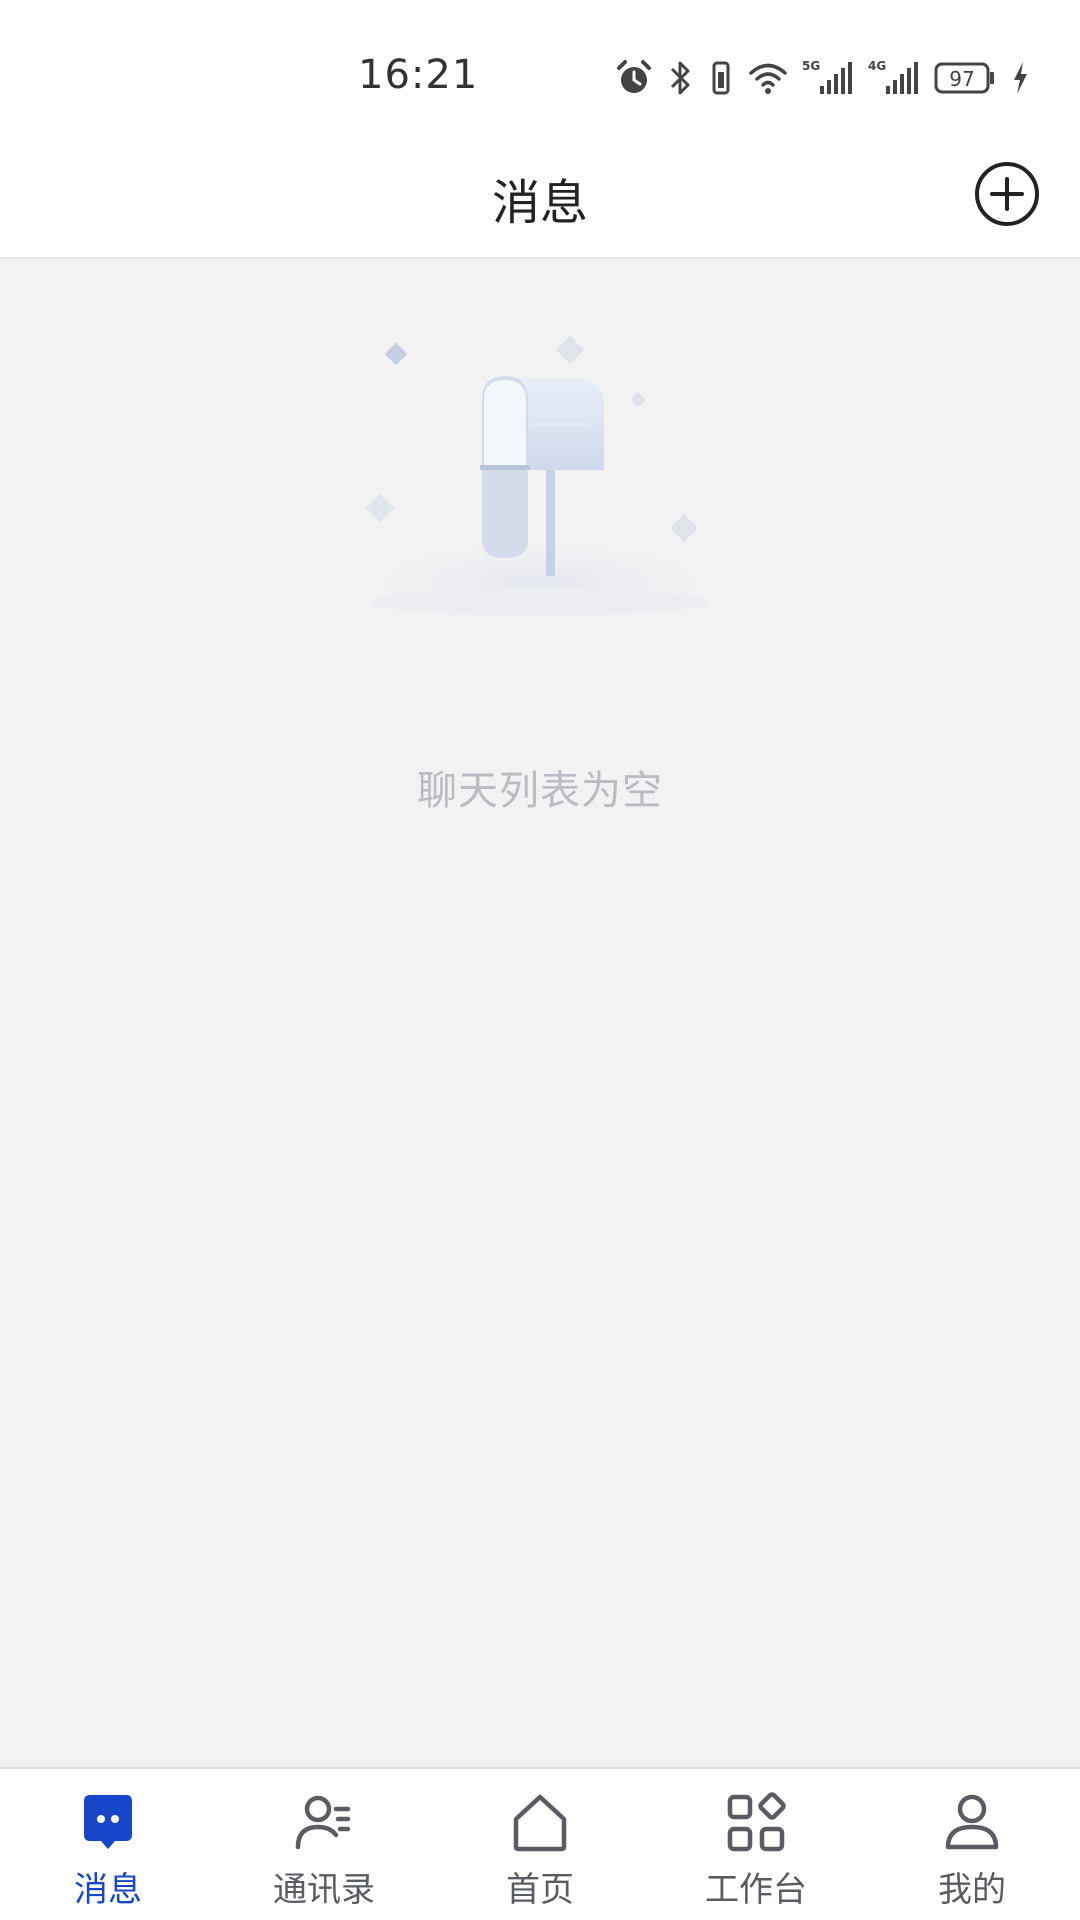  I want to click on nav-item-messages: 消息, so click(108, 1844).